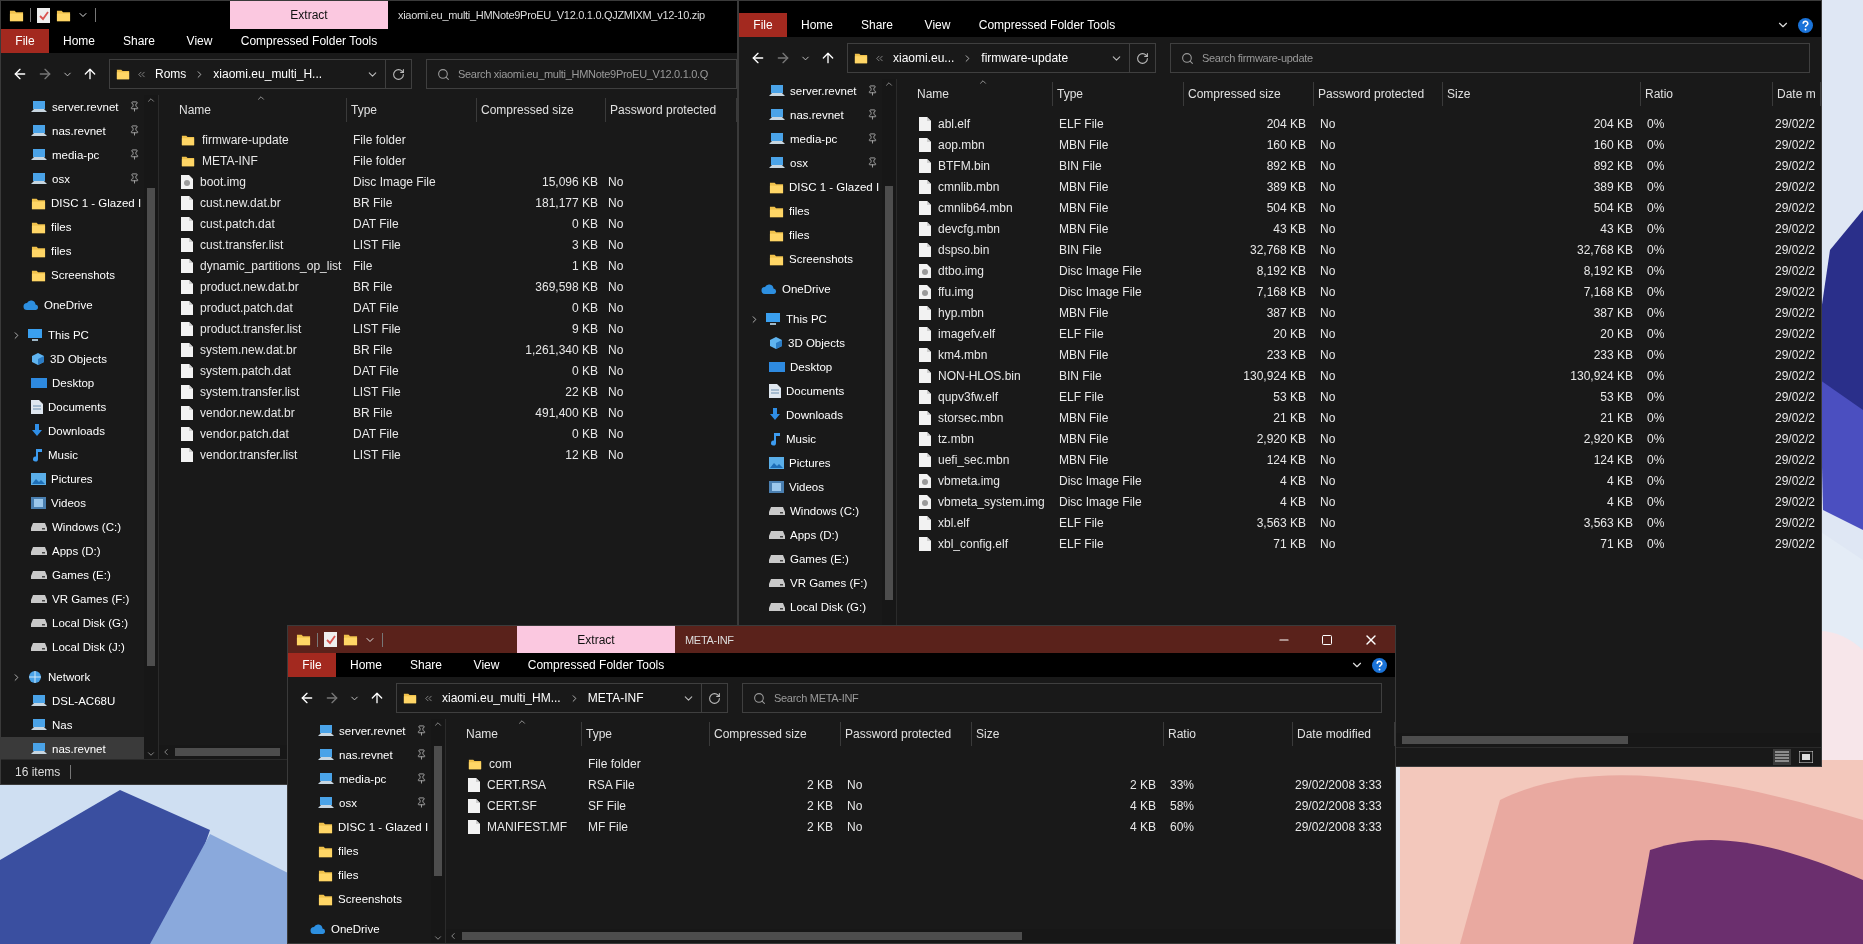 The image size is (1863, 944). I want to click on table-cell: 233 KB, so click(1286, 354).